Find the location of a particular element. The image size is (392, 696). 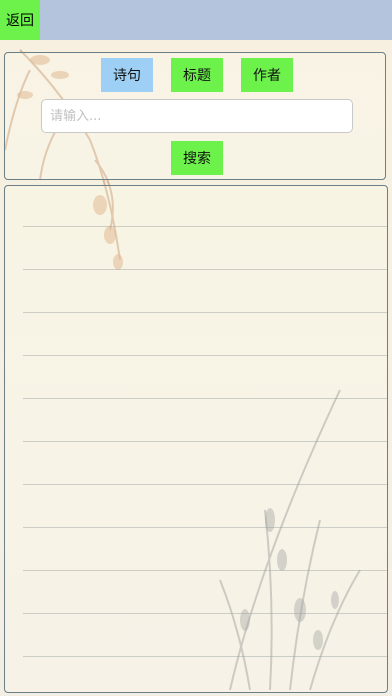

top-bar: 返回 is located at coordinates (196, 20).